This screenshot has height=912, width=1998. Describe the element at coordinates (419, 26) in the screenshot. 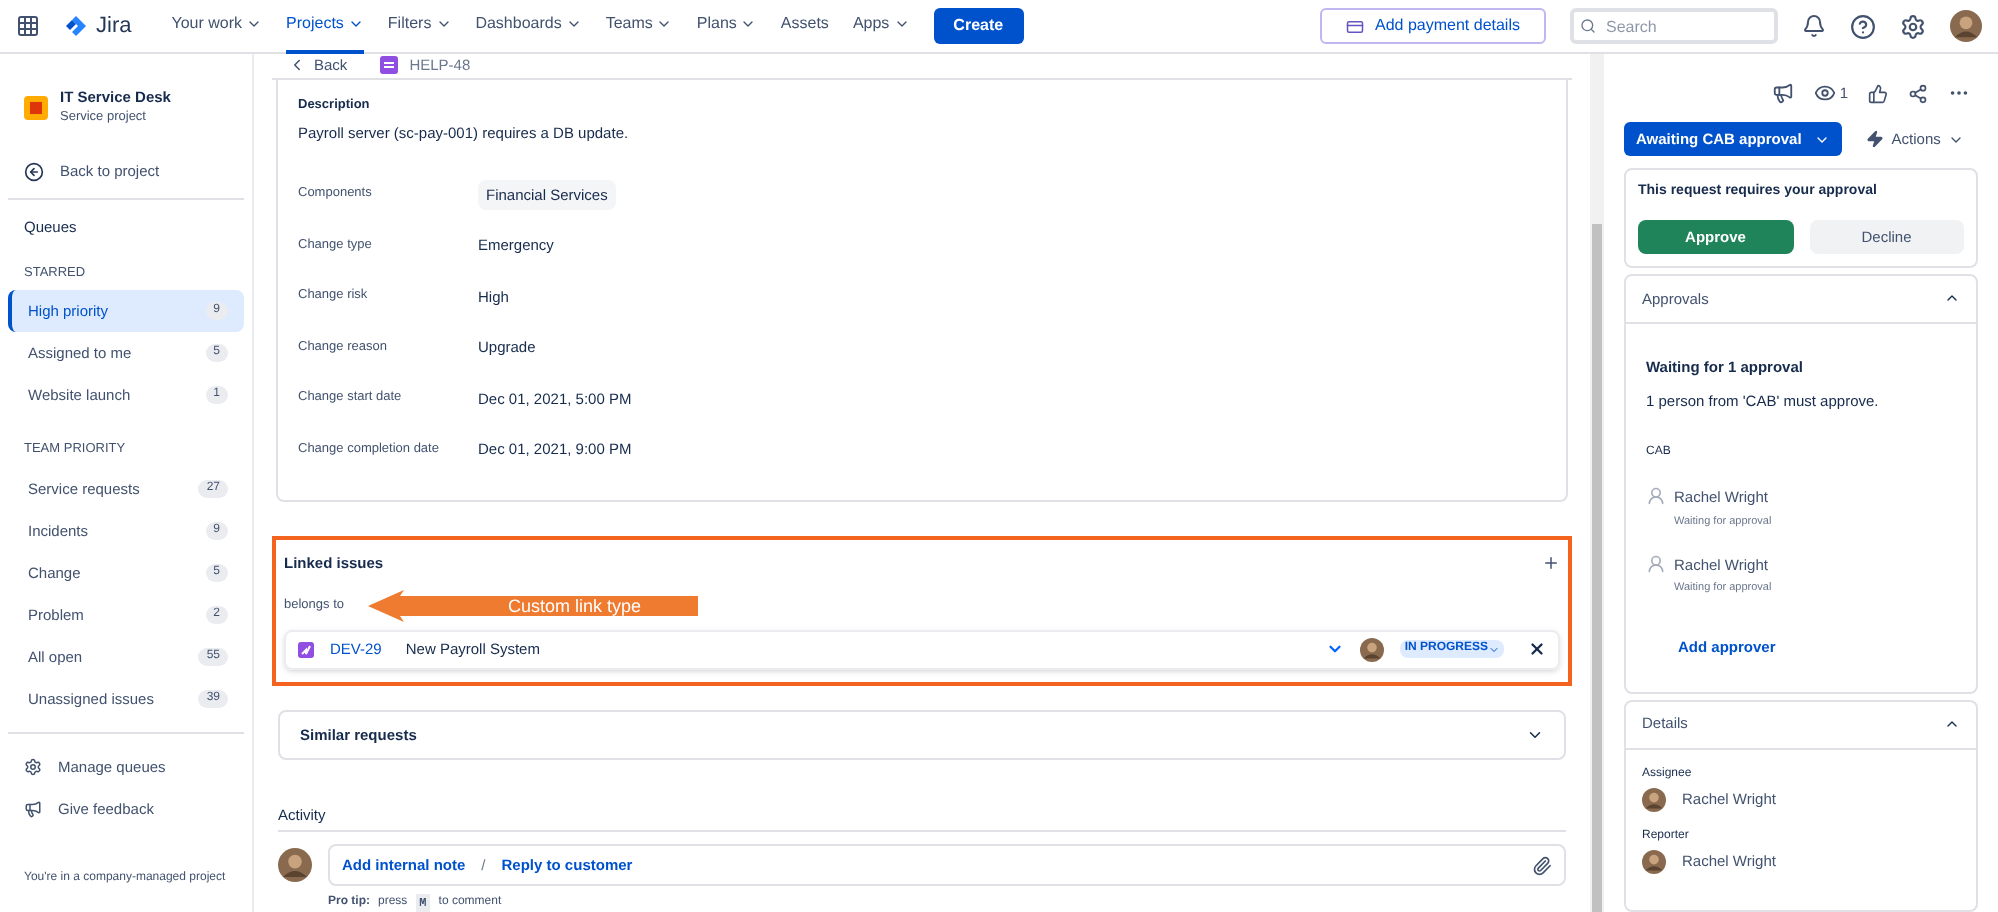

I see `nav-menu: Filters` at that location.